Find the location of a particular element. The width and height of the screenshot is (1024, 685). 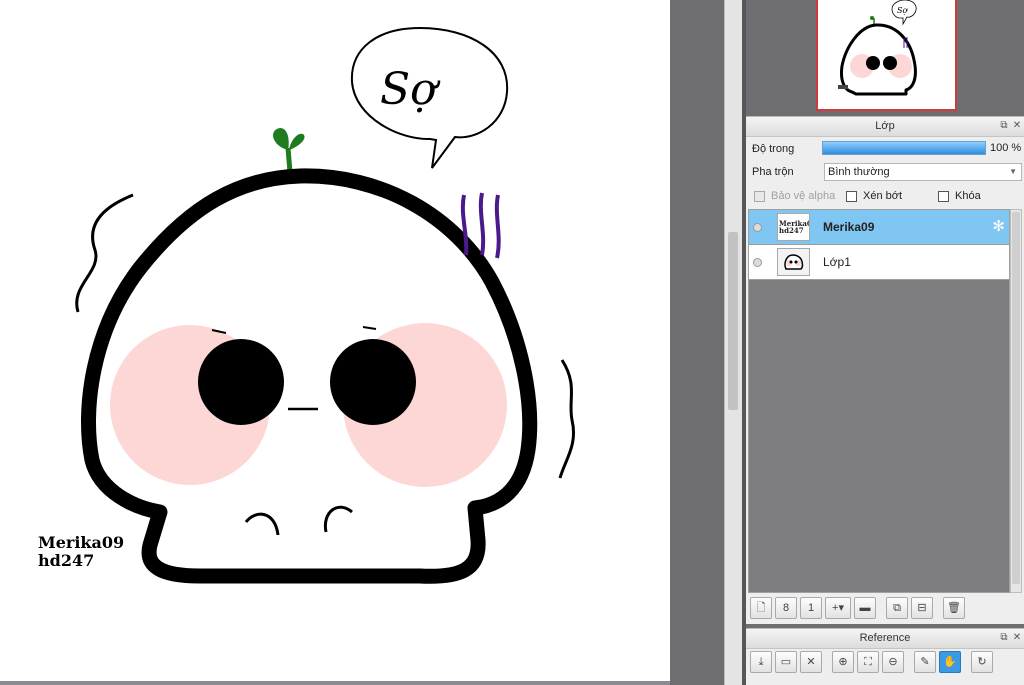

blend-mode-select: Bình thường ▼ is located at coordinates (923, 172).